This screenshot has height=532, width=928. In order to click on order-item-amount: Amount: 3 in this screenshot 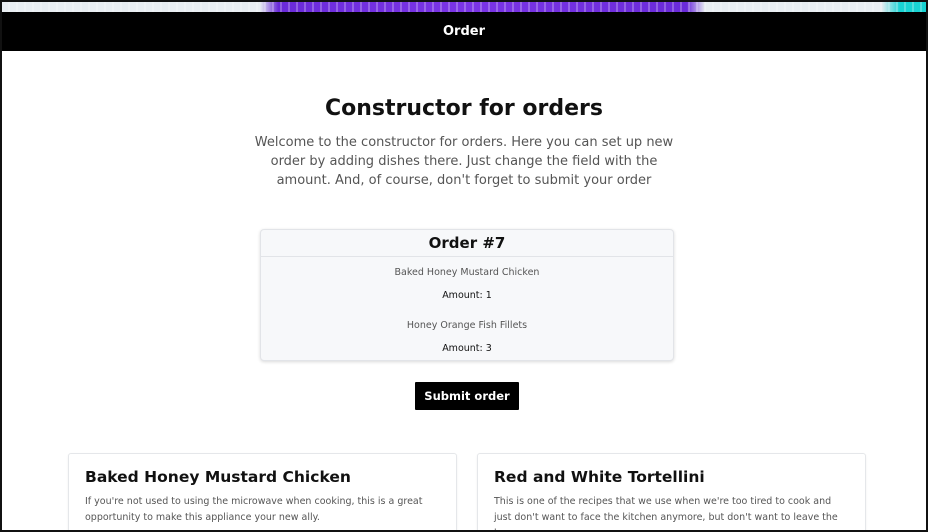, I will do `click(467, 348)`.